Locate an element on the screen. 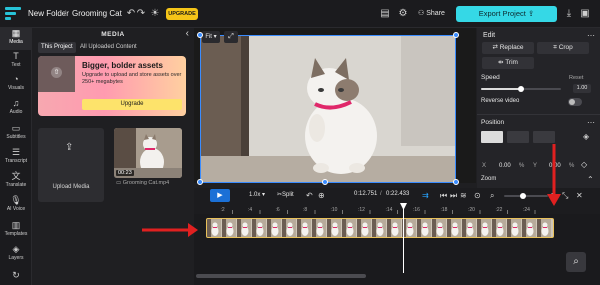 The width and height of the screenshot is (600, 285). nav-media: ▦ Media is located at coordinates (16, 39).